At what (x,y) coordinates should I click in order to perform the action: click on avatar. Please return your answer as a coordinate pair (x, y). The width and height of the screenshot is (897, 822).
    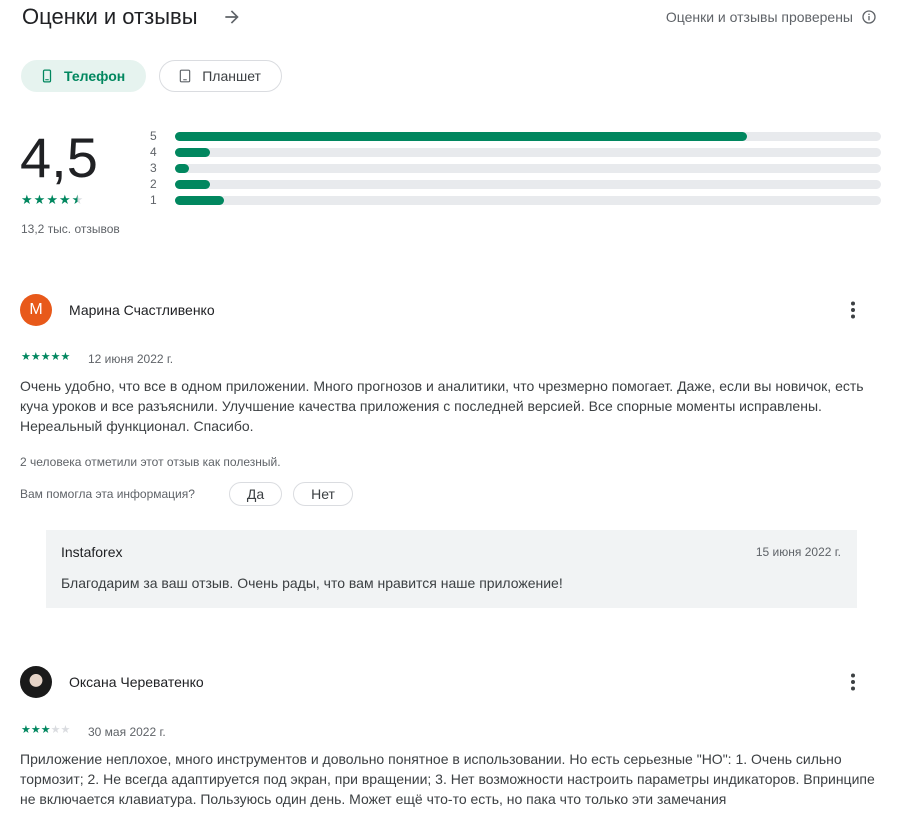
    Looking at the image, I should click on (36, 682).